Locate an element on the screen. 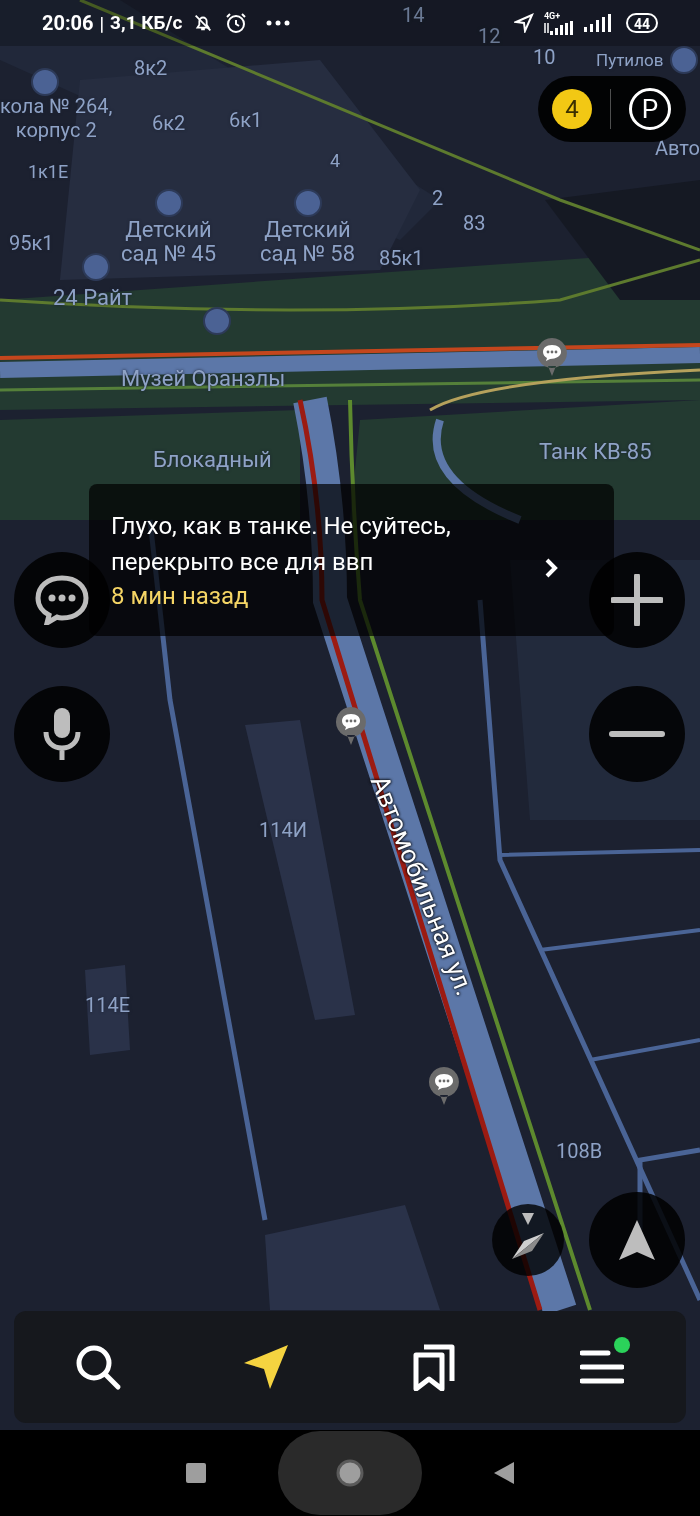 The width and height of the screenshot is (700, 1516). map-label: 2 is located at coordinates (438, 198).